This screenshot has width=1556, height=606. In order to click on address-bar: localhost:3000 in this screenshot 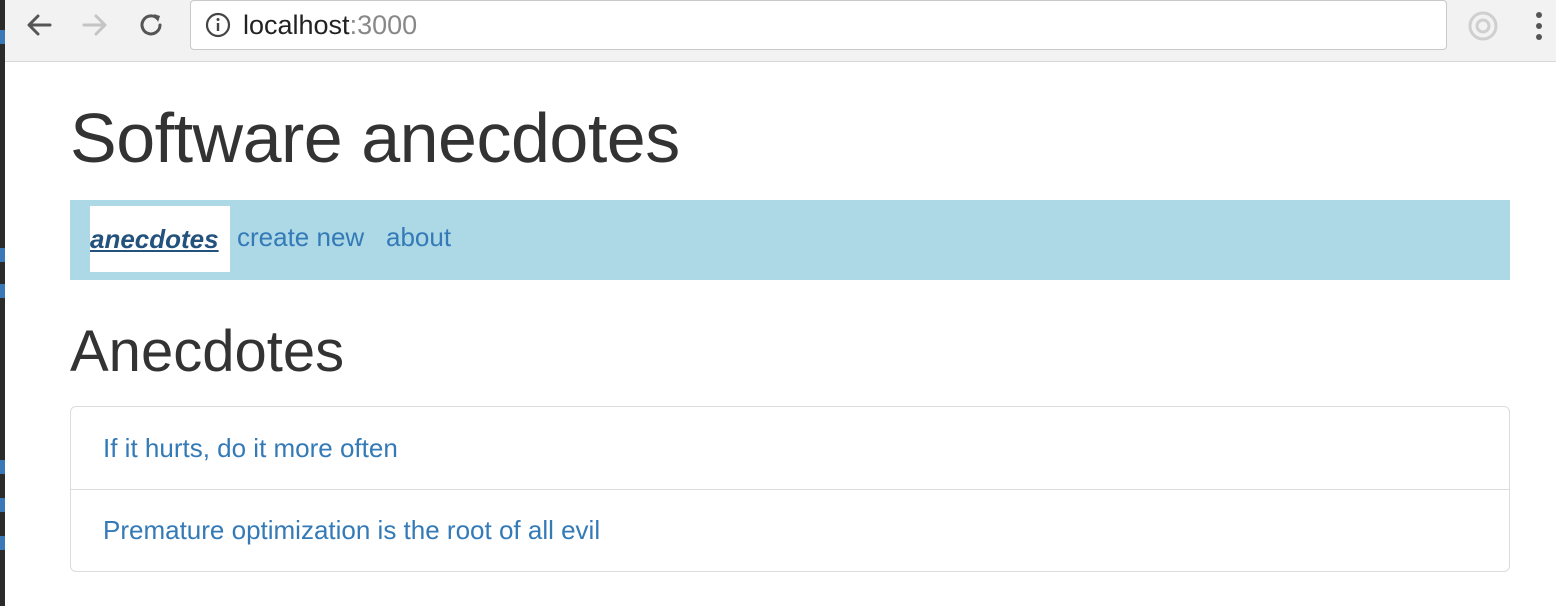, I will do `click(818, 25)`.